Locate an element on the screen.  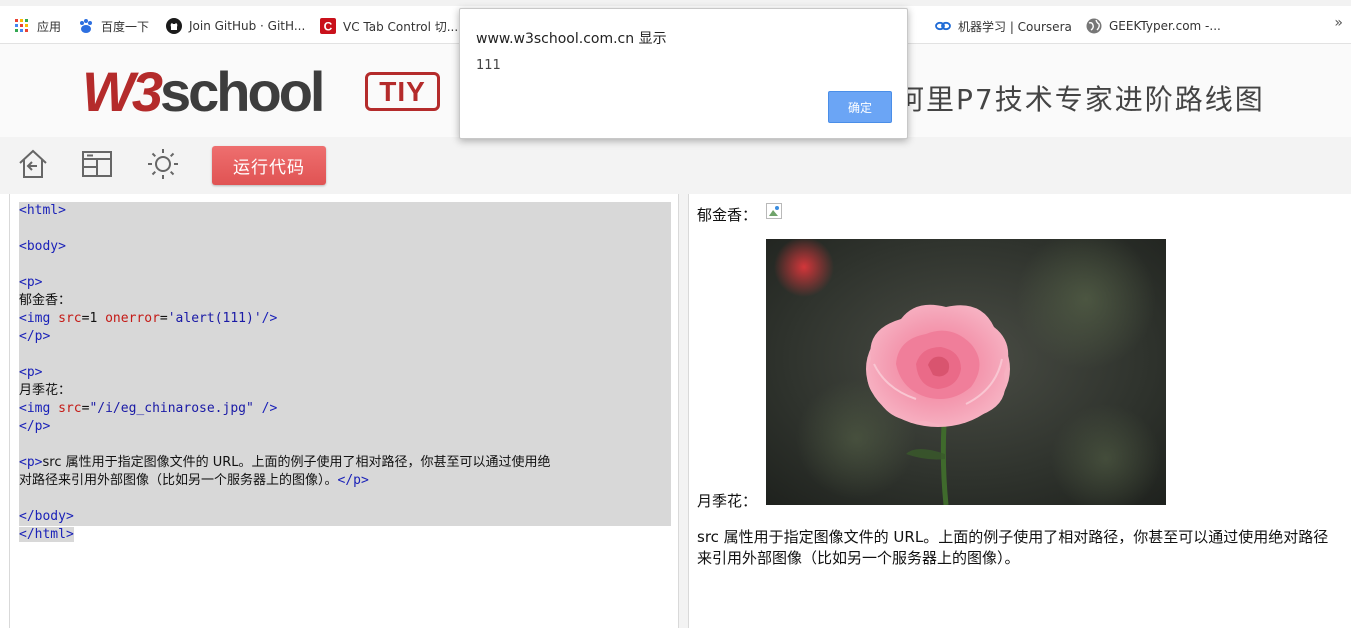
bookmark-baidu: 百度一下 is located at coordinates (113, 26).